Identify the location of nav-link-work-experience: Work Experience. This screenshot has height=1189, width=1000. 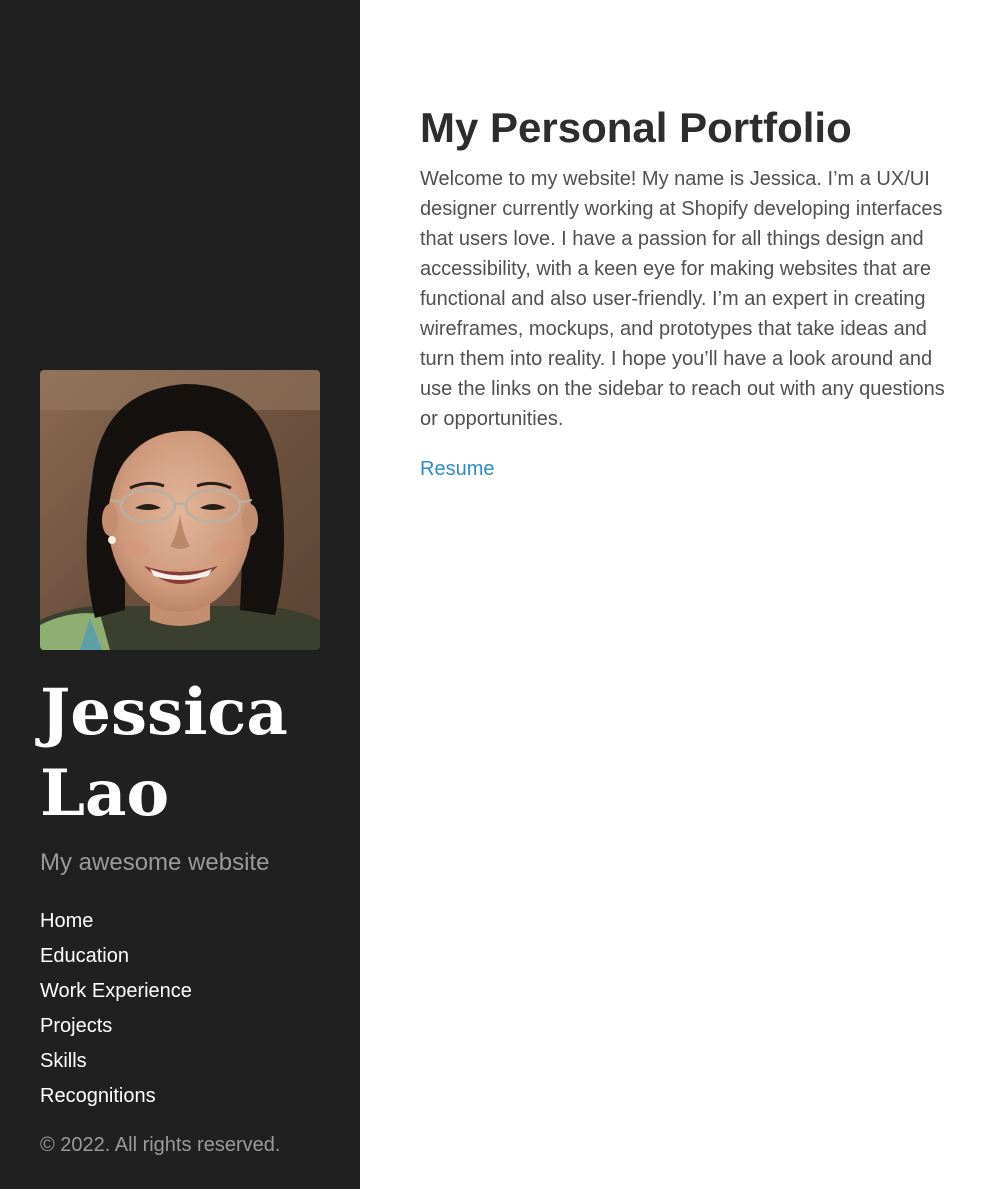
(116, 991).